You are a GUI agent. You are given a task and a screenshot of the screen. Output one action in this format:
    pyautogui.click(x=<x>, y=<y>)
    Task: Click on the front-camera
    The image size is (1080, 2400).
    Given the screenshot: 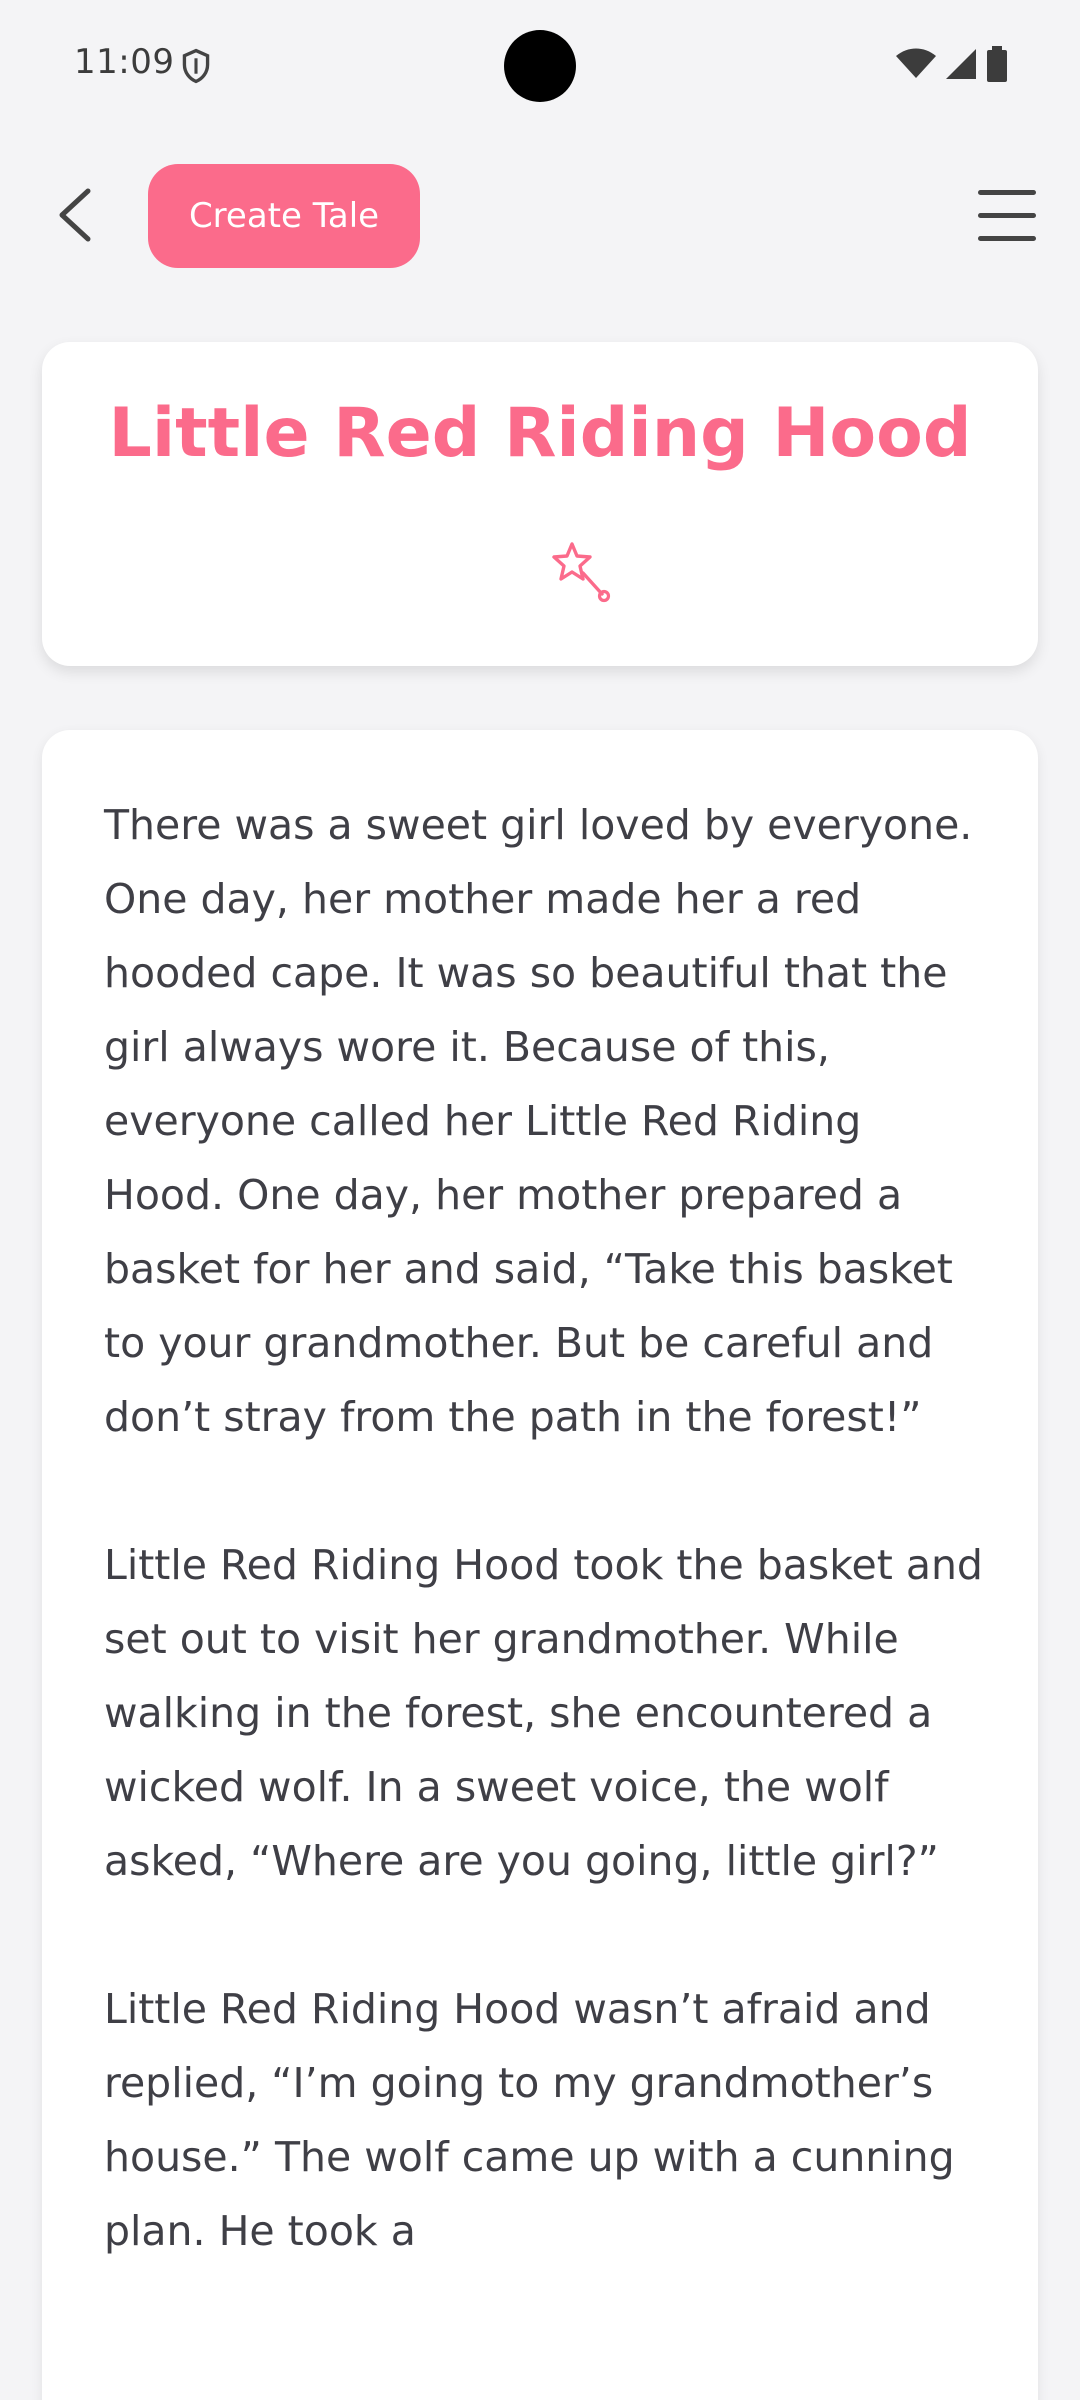 What is the action you would take?
    pyautogui.click(x=540, y=66)
    